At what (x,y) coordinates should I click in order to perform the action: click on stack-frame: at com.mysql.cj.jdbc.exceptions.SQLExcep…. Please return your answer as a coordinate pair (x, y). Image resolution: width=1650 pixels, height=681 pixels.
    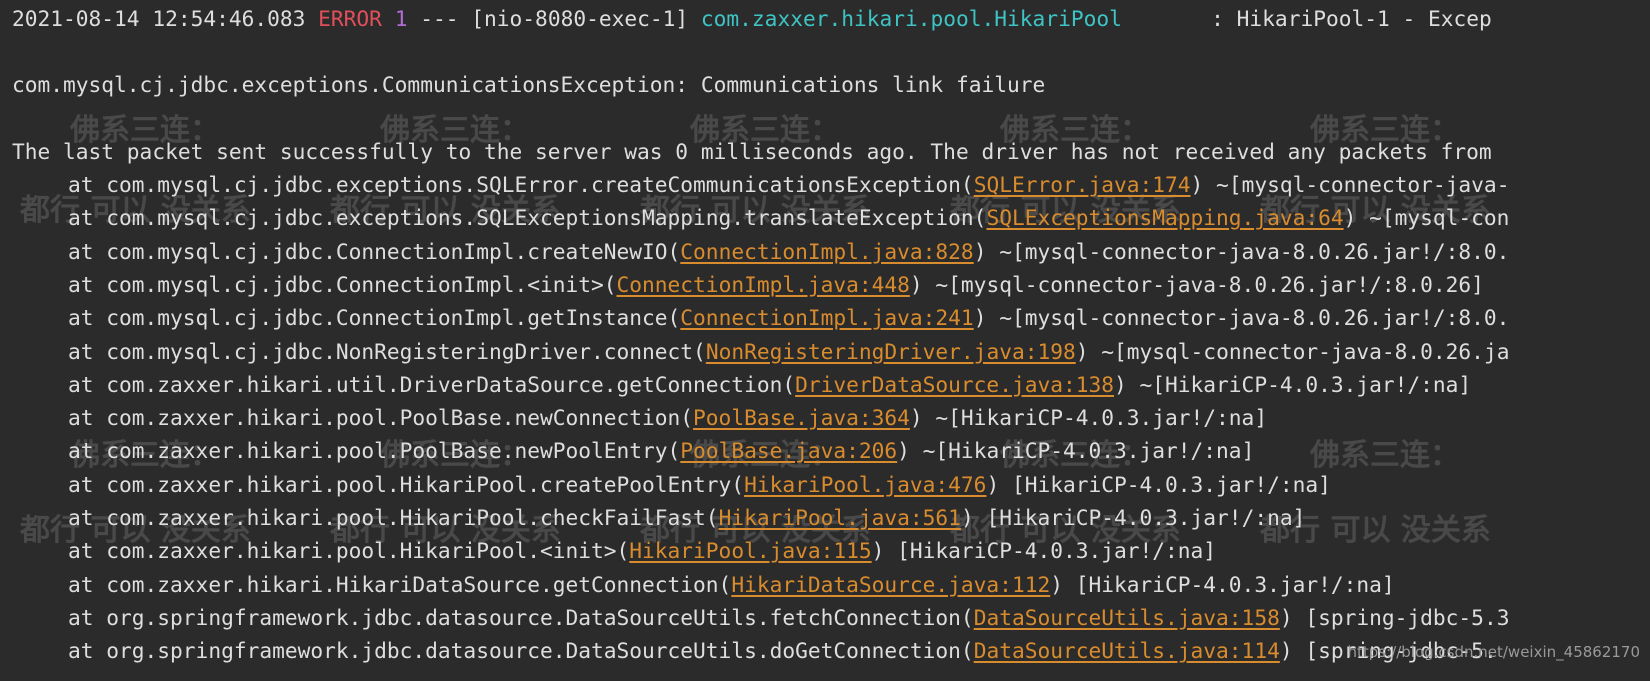
    Looking at the image, I should click on (788, 218).